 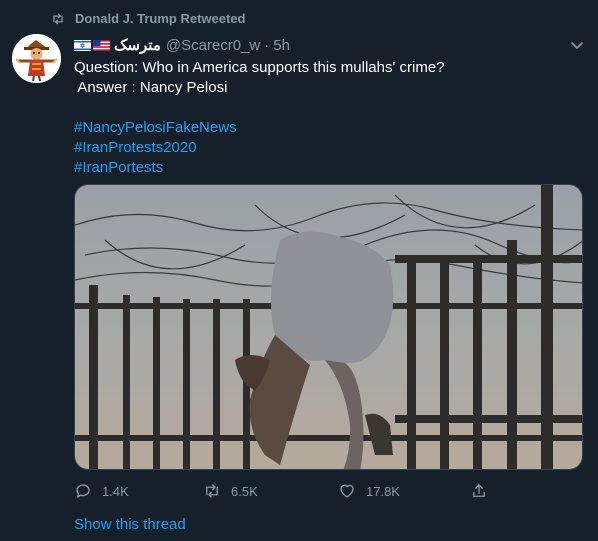 I want to click on author-handle: @Scarecr0_w, so click(x=213, y=45).